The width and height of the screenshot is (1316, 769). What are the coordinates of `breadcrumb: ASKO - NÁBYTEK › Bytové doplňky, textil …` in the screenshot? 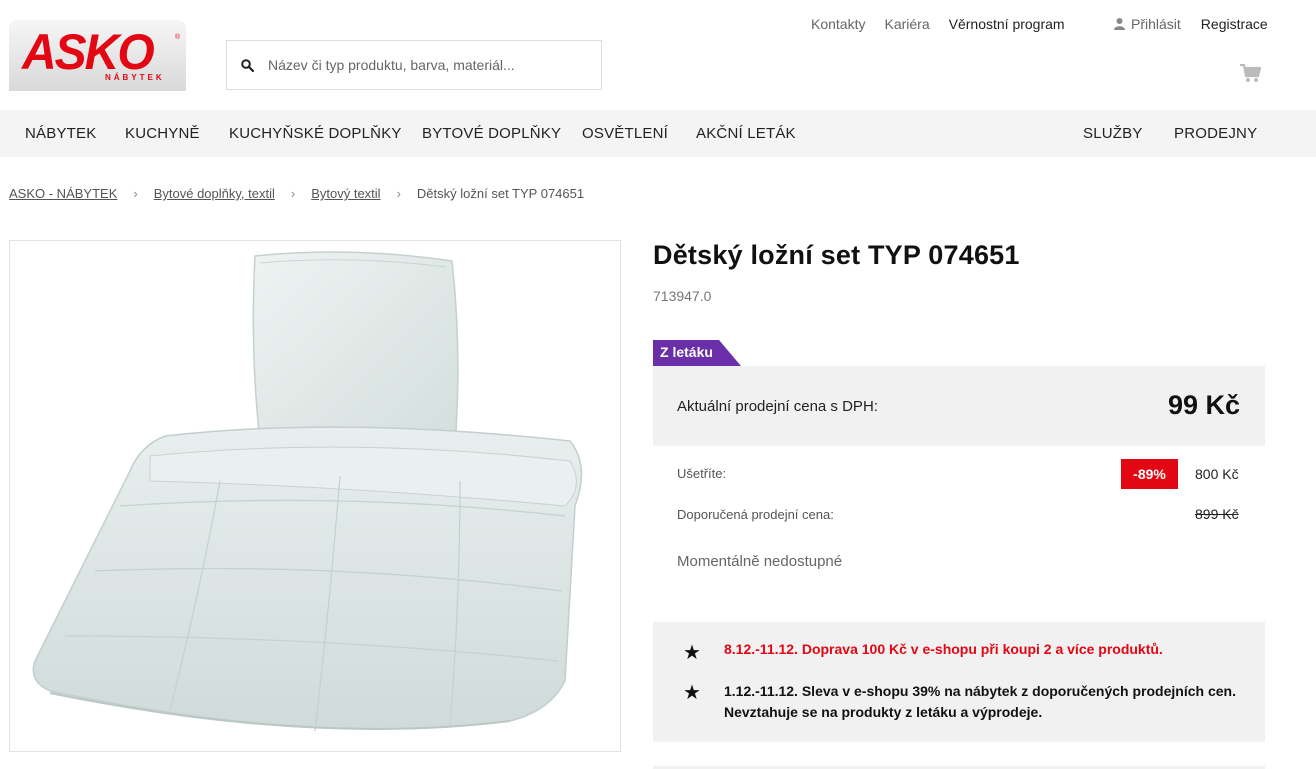 It's located at (296, 193).